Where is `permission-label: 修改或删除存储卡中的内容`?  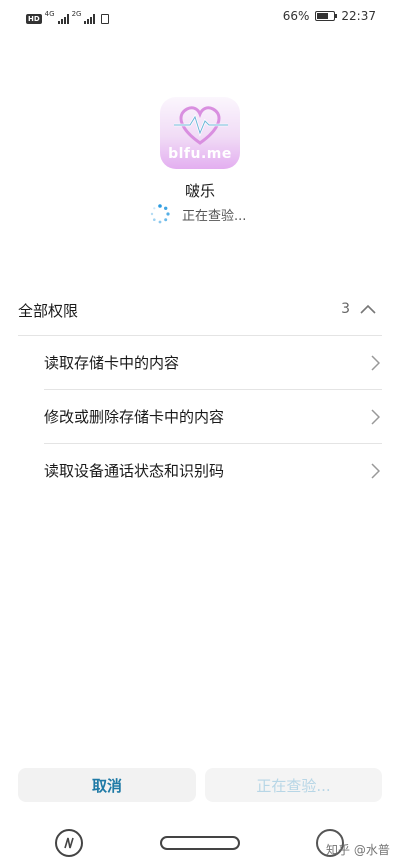
permission-label: 修改或删除存储卡中的内容 is located at coordinates (134, 417).